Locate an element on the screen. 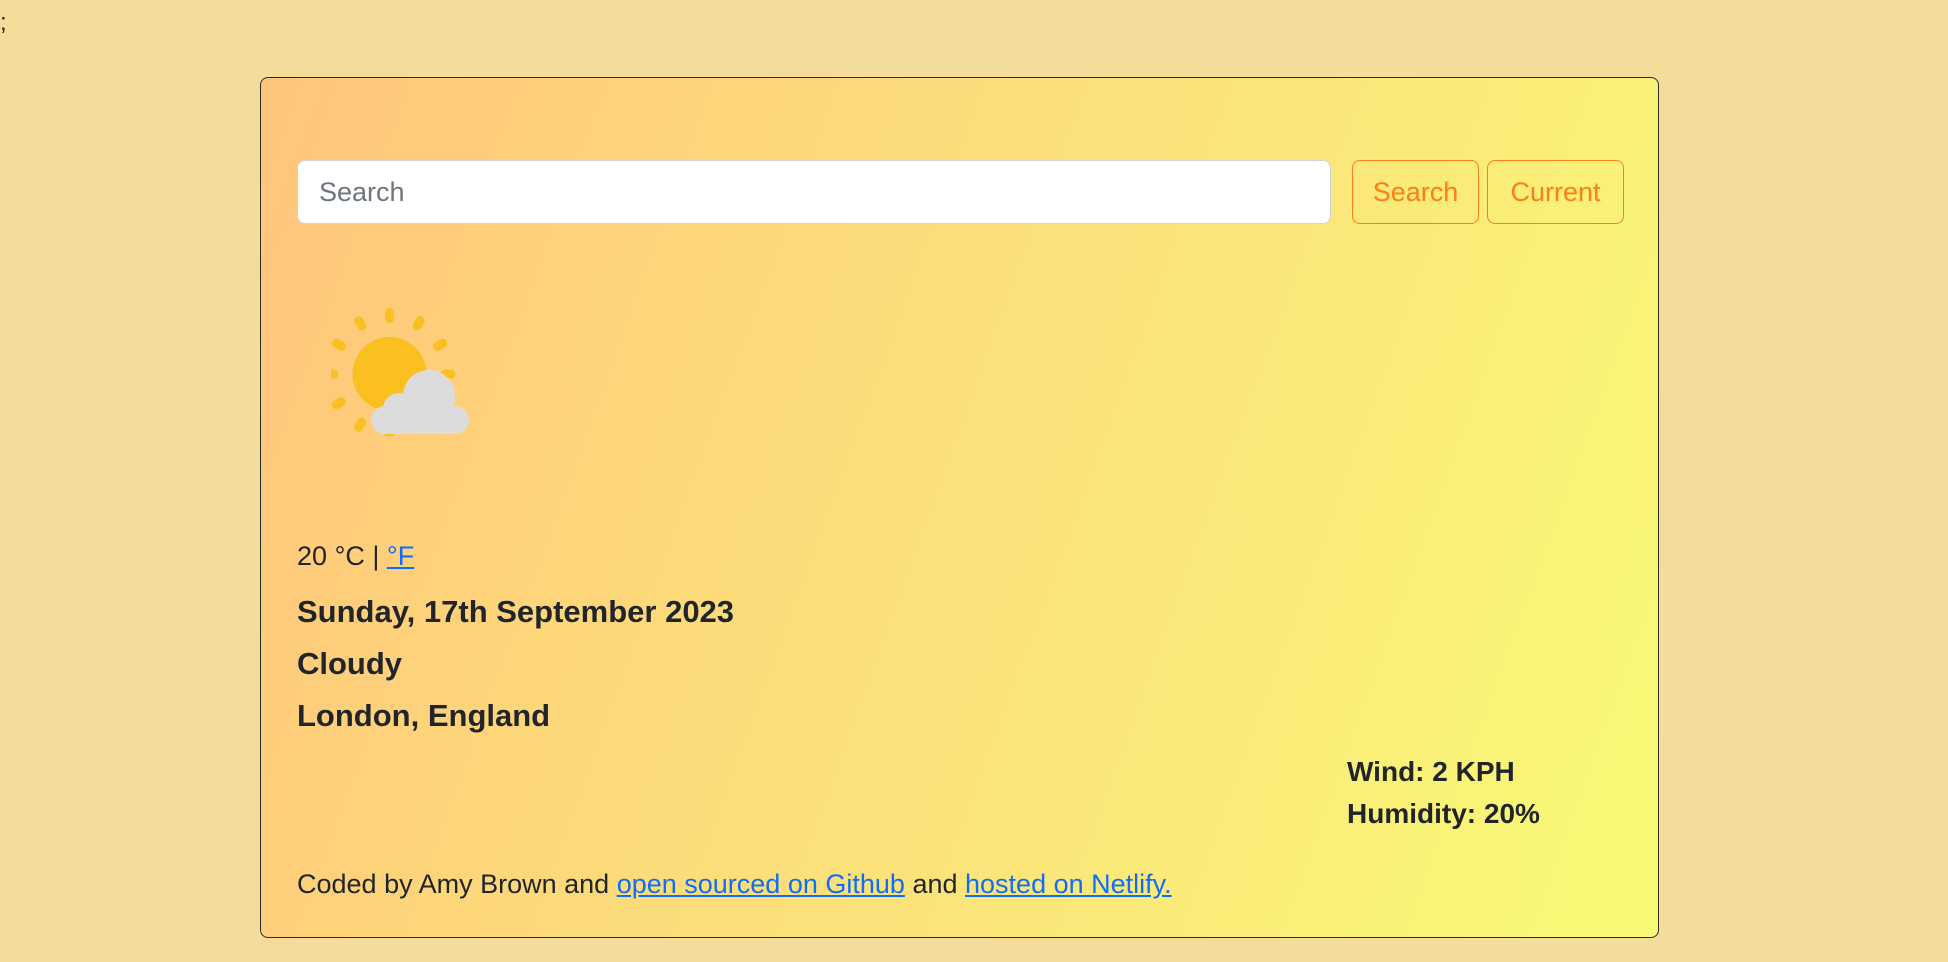 The height and width of the screenshot is (962, 1948). netlify-link: hosted on Netlify. is located at coordinates (1068, 884).